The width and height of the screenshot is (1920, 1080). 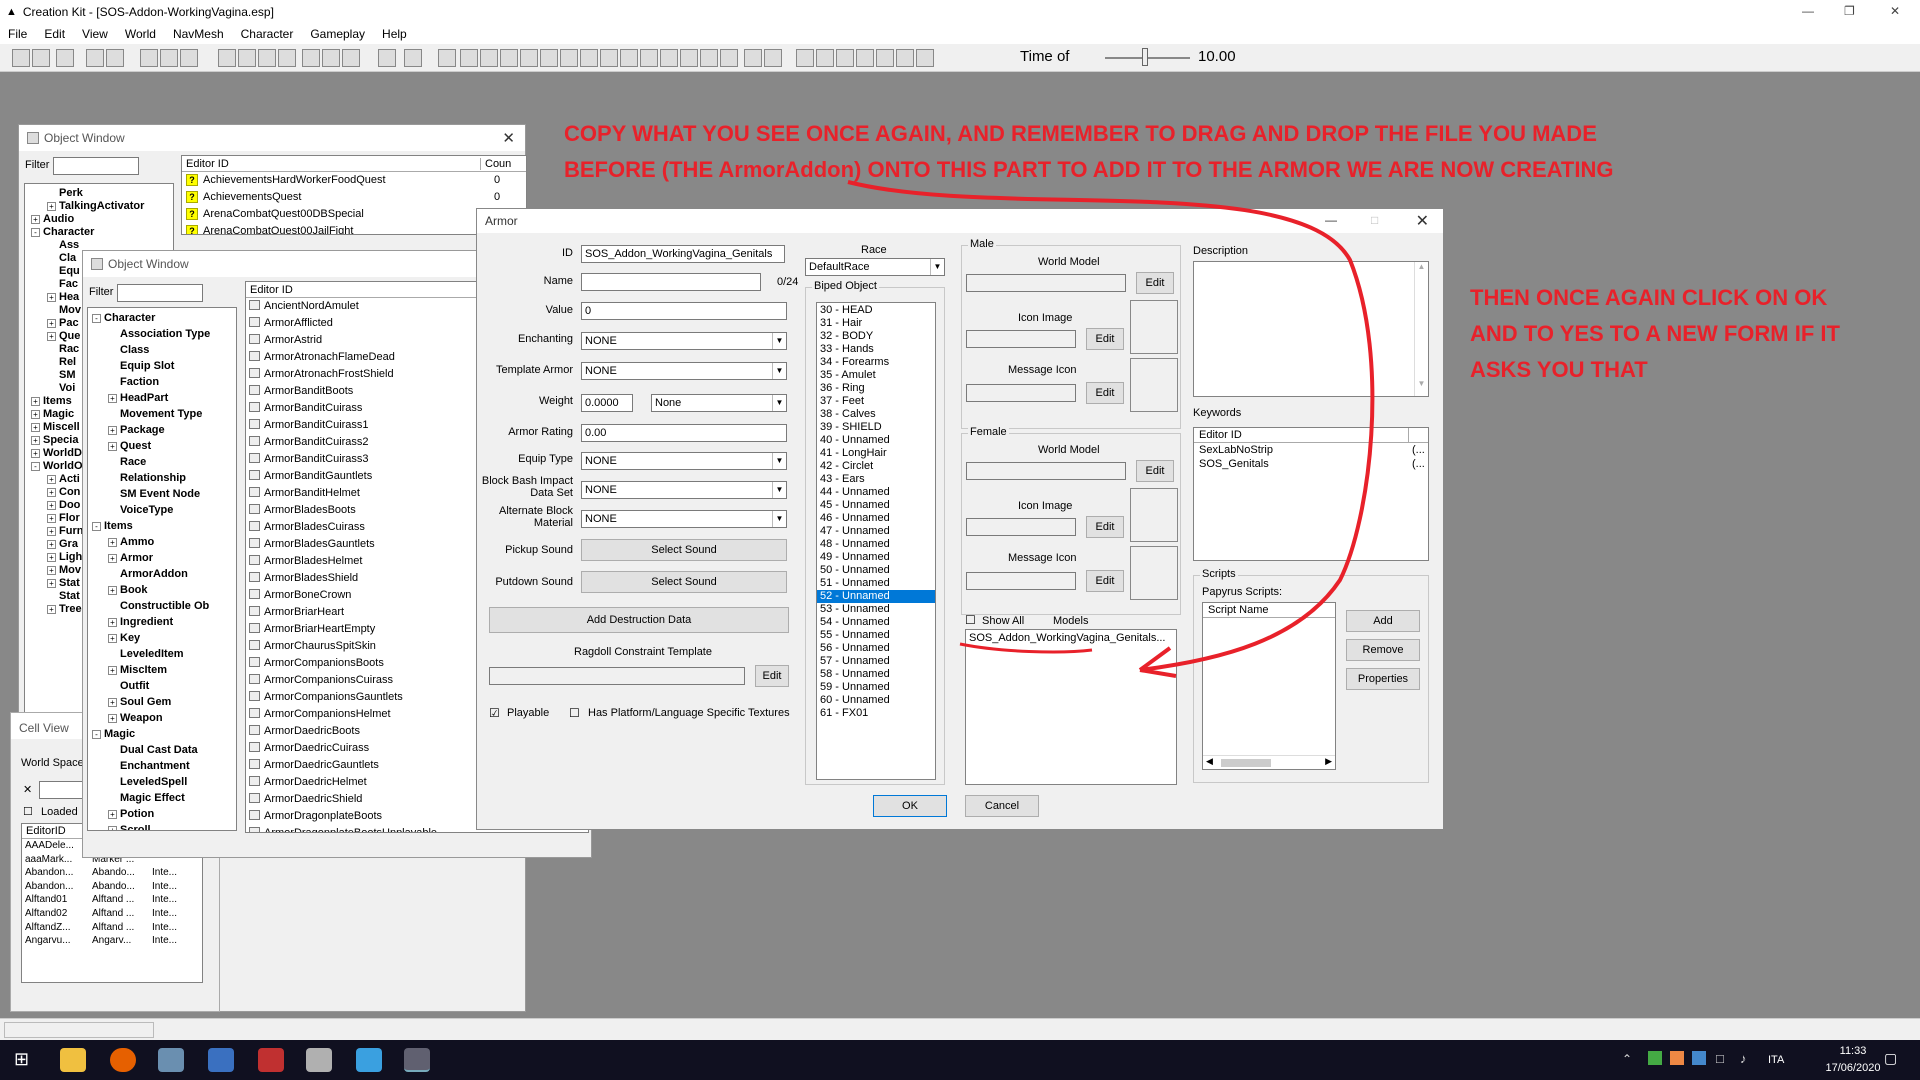 I want to click on annotation-arrow, so click(x=1111, y=429).